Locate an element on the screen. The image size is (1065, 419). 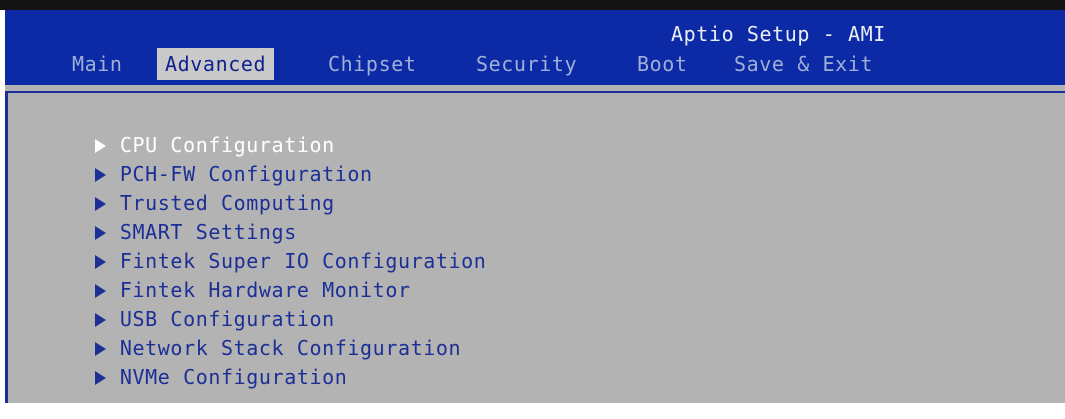
app-title: Aptio Setup - AMI is located at coordinates (778, 34).